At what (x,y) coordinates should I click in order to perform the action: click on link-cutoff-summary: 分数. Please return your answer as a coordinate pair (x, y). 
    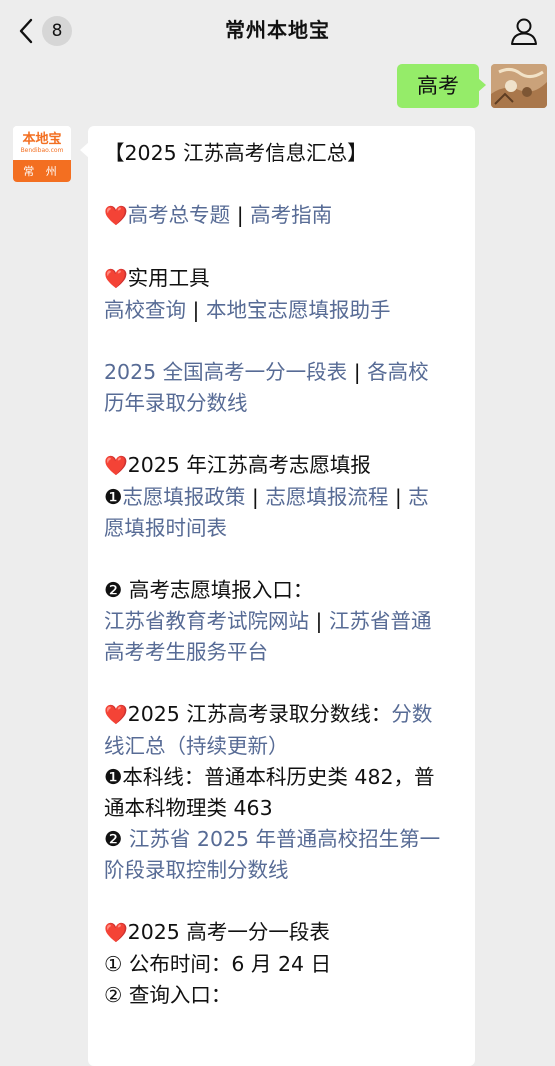
    Looking at the image, I should click on (411, 714).